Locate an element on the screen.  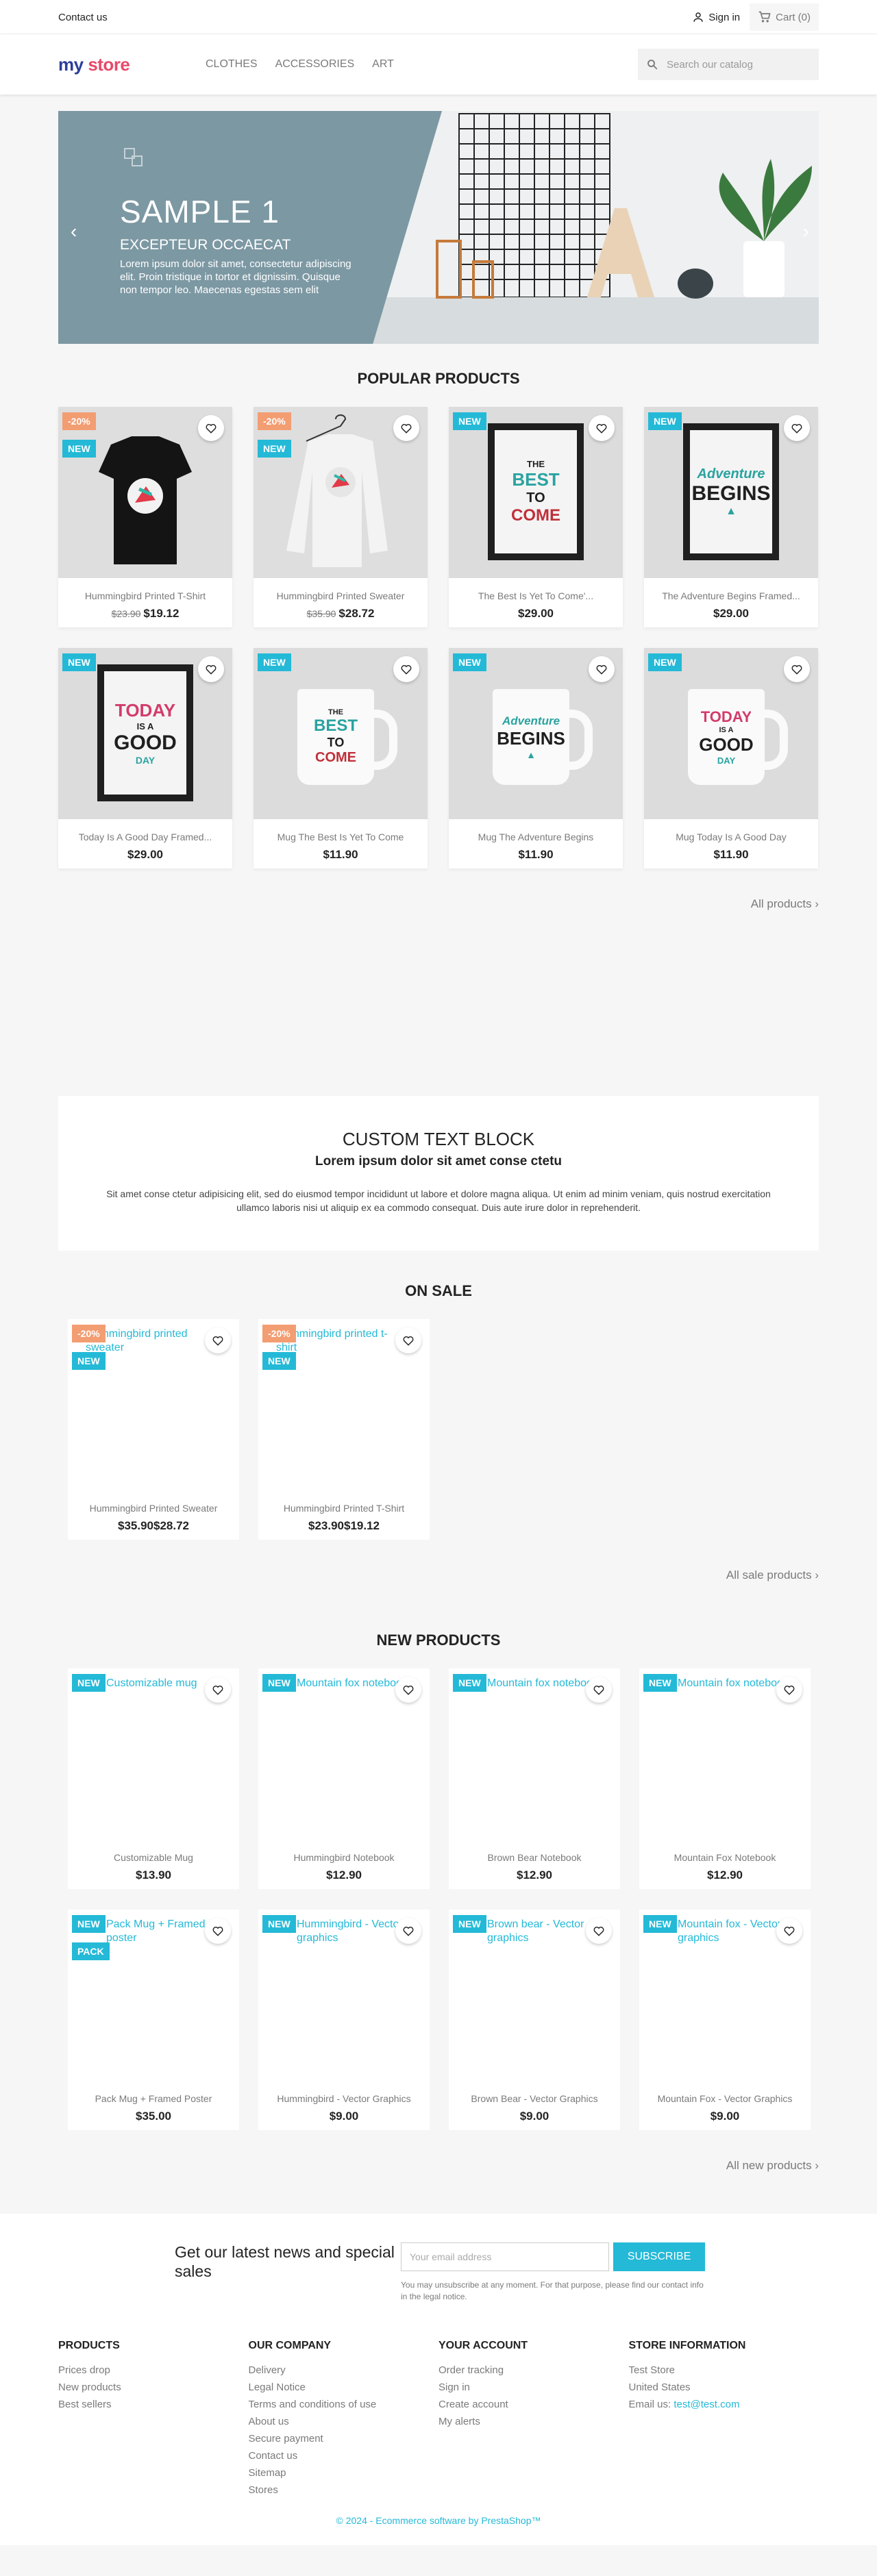
product-name: Hummingbird - Vector Graphics is located at coordinates (344, 2098).